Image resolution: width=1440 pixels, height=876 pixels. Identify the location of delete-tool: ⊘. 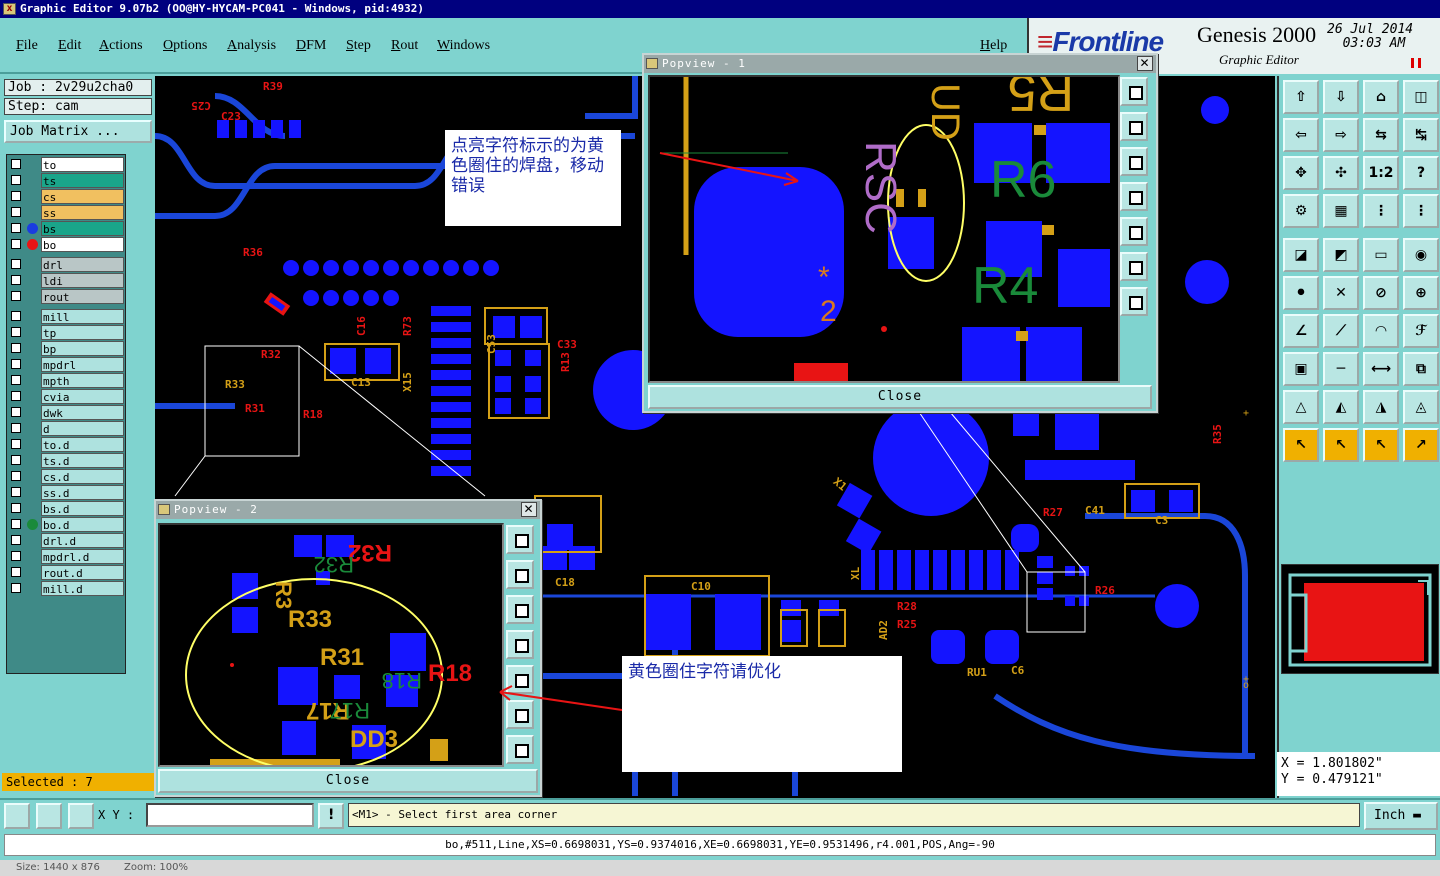
(1381, 293).